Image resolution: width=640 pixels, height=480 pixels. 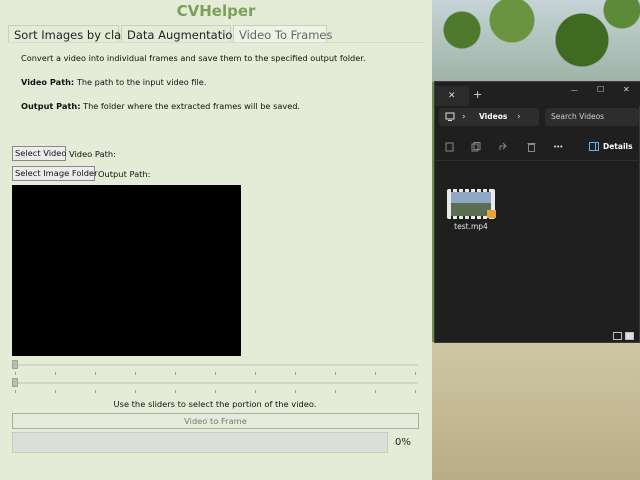 What do you see at coordinates (215, 383) in the screenshot?
I see `end-slider-track` at bounding box center [215, 383].